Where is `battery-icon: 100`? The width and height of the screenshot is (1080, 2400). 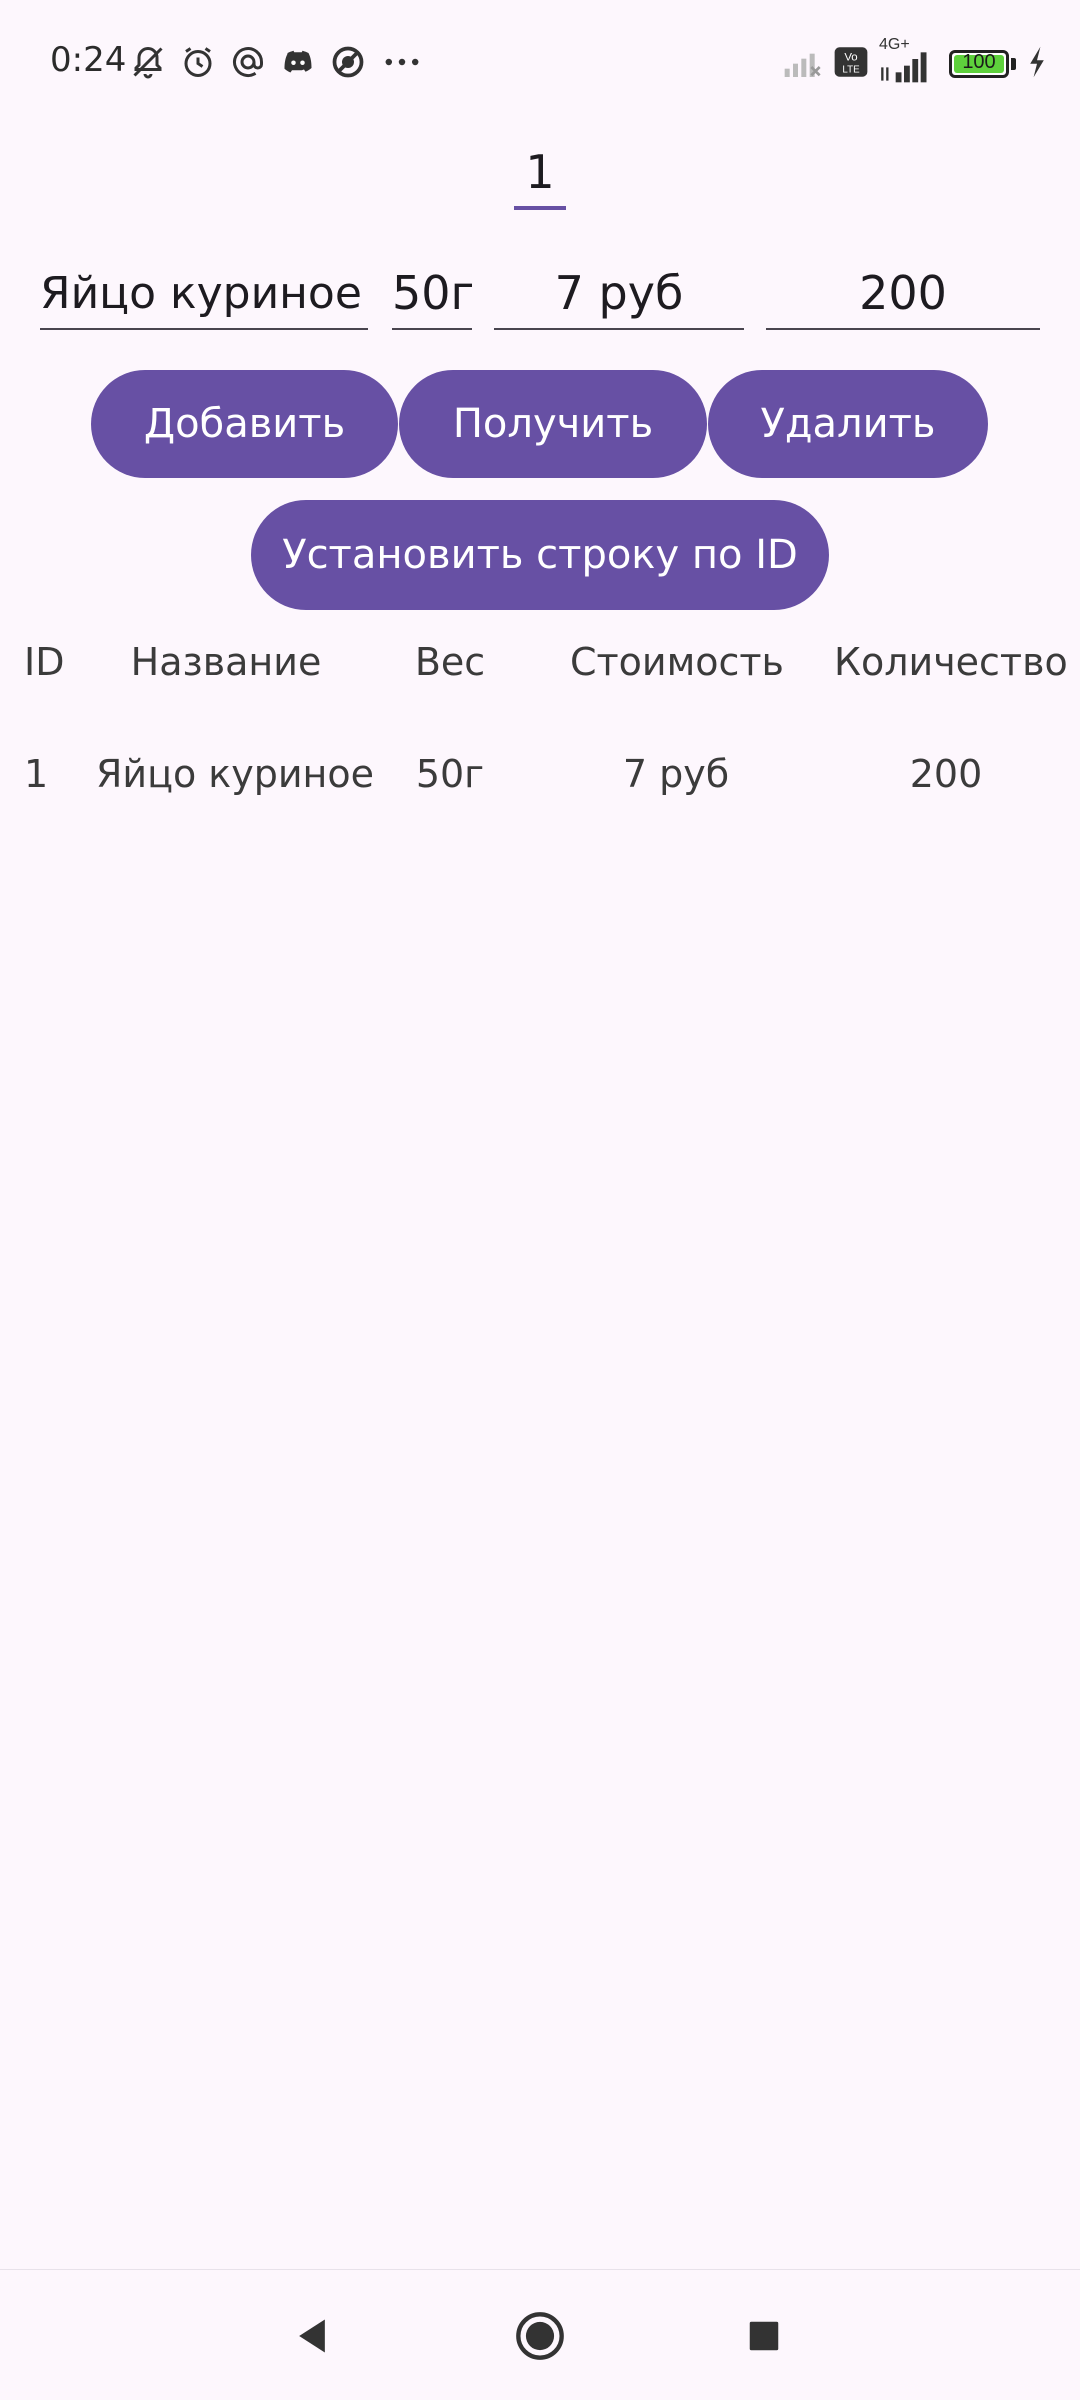
battery-icon: 100 is located at coordinates (979, 64).